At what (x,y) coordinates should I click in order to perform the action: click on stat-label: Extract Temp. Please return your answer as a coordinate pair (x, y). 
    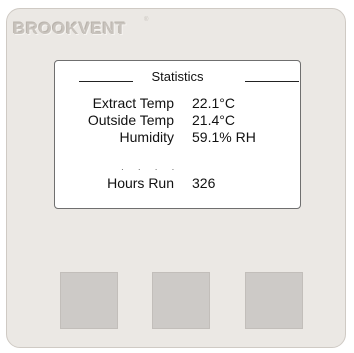
    Looking at the image, I should click on (133, 103).